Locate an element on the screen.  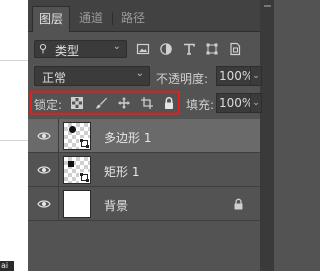
search-icon: ⚲ is located at coordinates (43, 48).